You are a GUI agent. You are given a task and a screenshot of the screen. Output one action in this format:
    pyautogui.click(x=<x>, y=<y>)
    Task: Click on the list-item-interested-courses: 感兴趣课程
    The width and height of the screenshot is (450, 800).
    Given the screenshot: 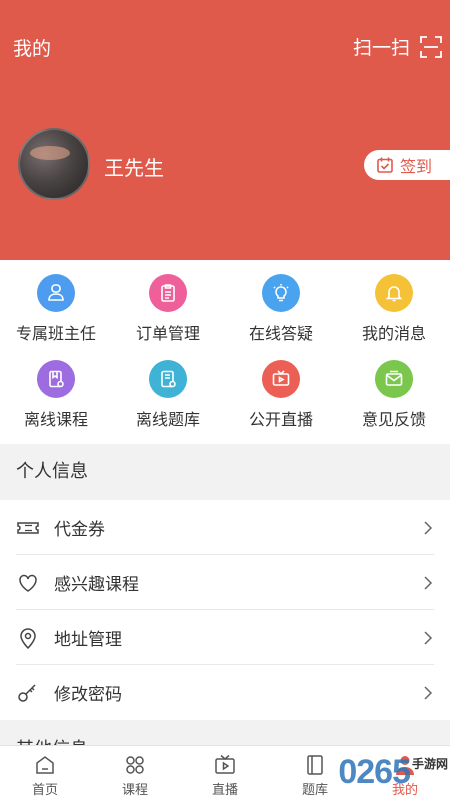 What is the action you would take?
    pyautogui.click(x=225, y=582)
    